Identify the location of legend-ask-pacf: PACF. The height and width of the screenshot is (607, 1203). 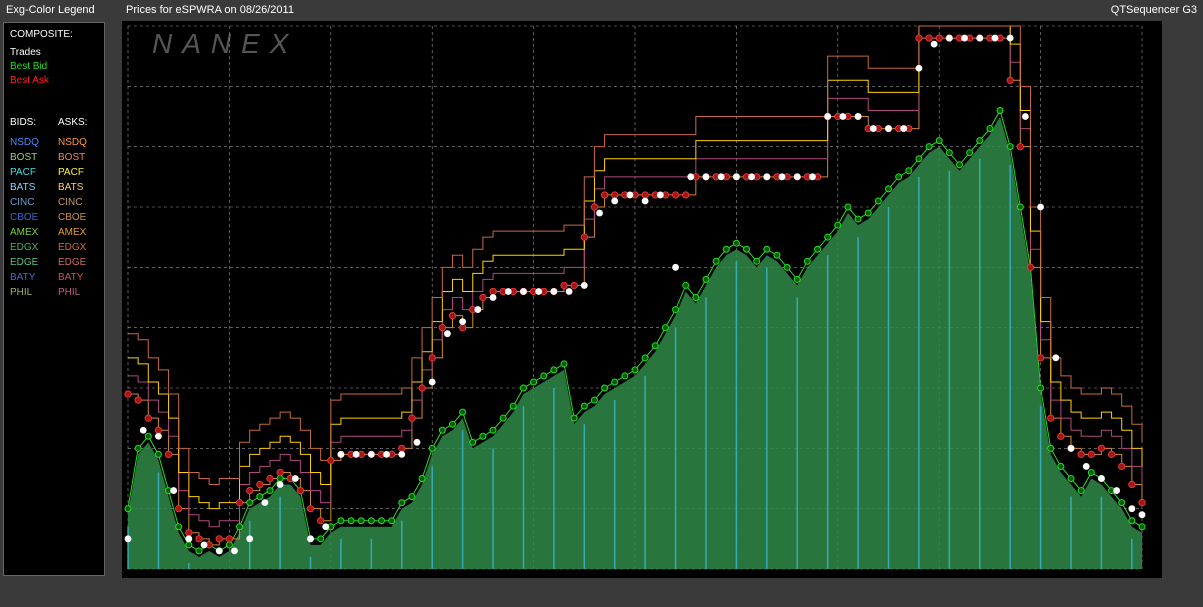
(71, 172).